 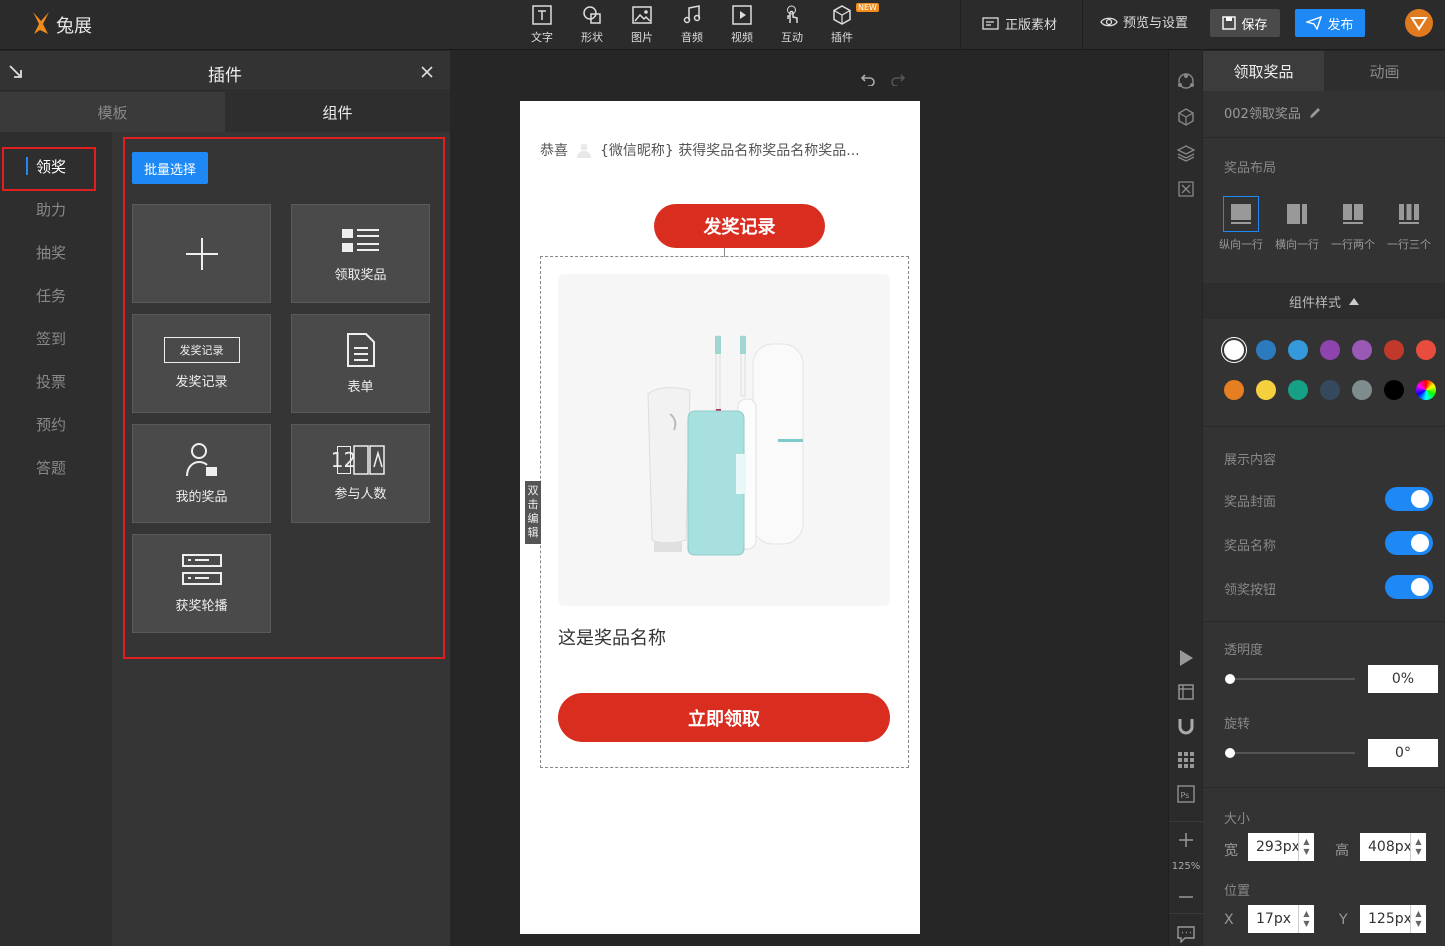 I want to click on category-item-checkin: 签到, so click(x=51, y=338).